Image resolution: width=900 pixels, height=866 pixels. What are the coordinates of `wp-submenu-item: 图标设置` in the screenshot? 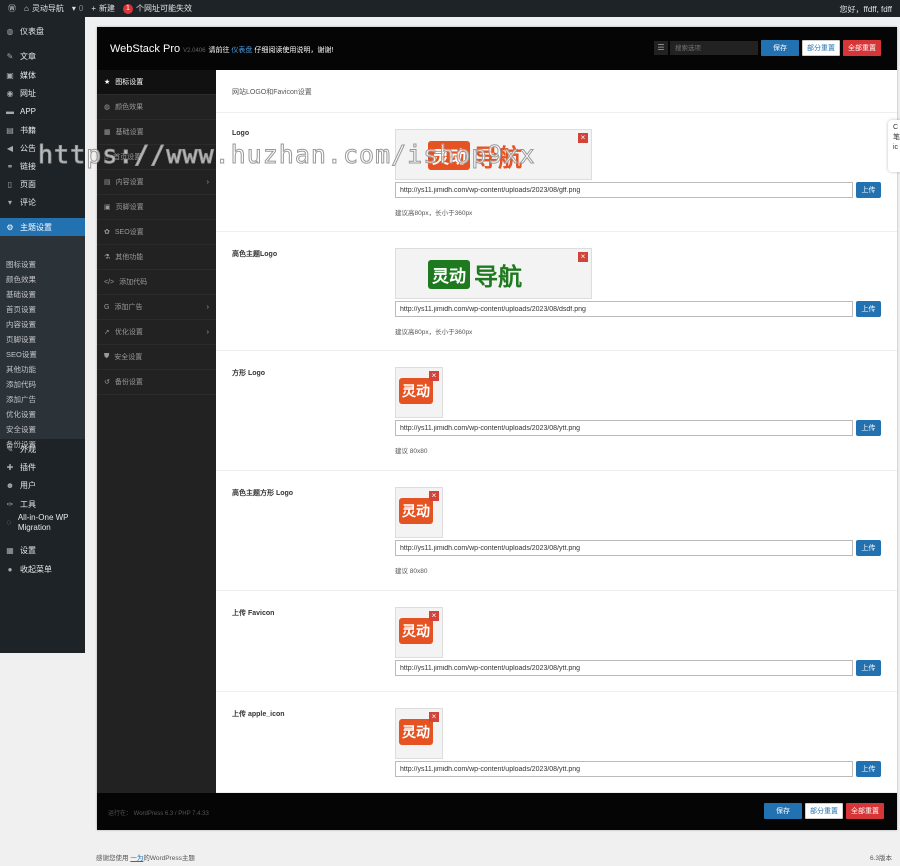 It's located at (21, 264).